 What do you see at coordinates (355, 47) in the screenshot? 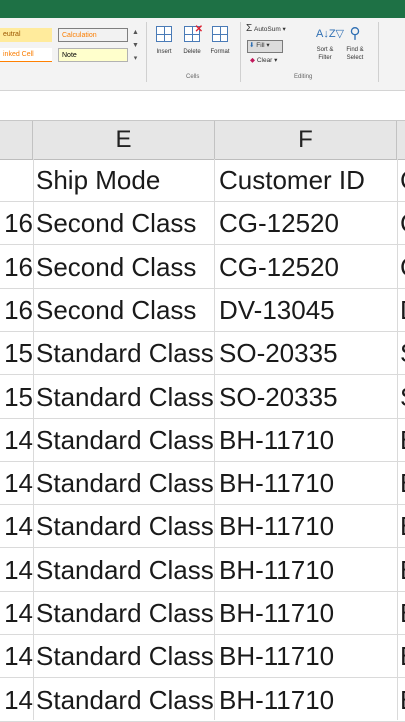
I see `find-select-button: ⚲ Find & Select` at bounding box center [355, 47].